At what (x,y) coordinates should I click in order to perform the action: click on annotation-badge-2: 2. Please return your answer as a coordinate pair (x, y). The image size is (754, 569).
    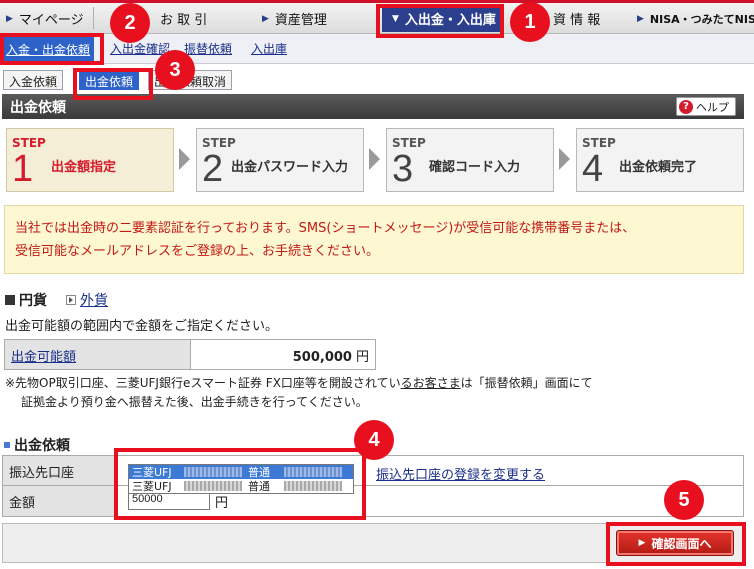
    Looking at the image, I should click on (130, 23).